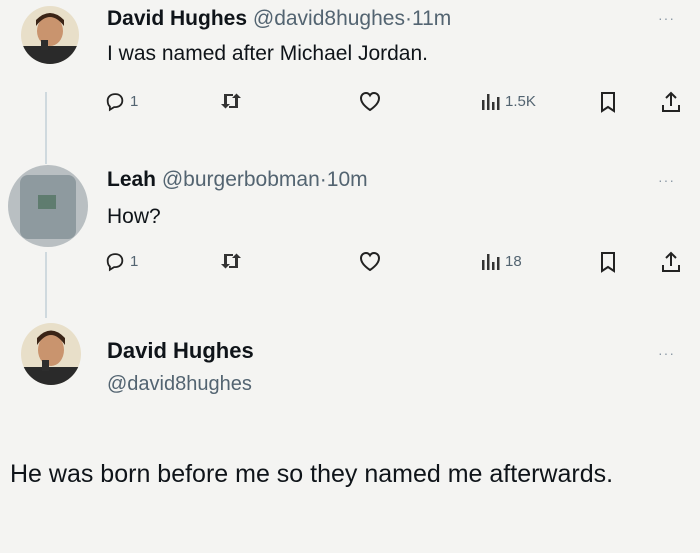 The width and height of the screenshot is (700, 553). Describe the element at coordinates (520, 101) in the screenshot. I see `views-count: 1.5K` at that location.